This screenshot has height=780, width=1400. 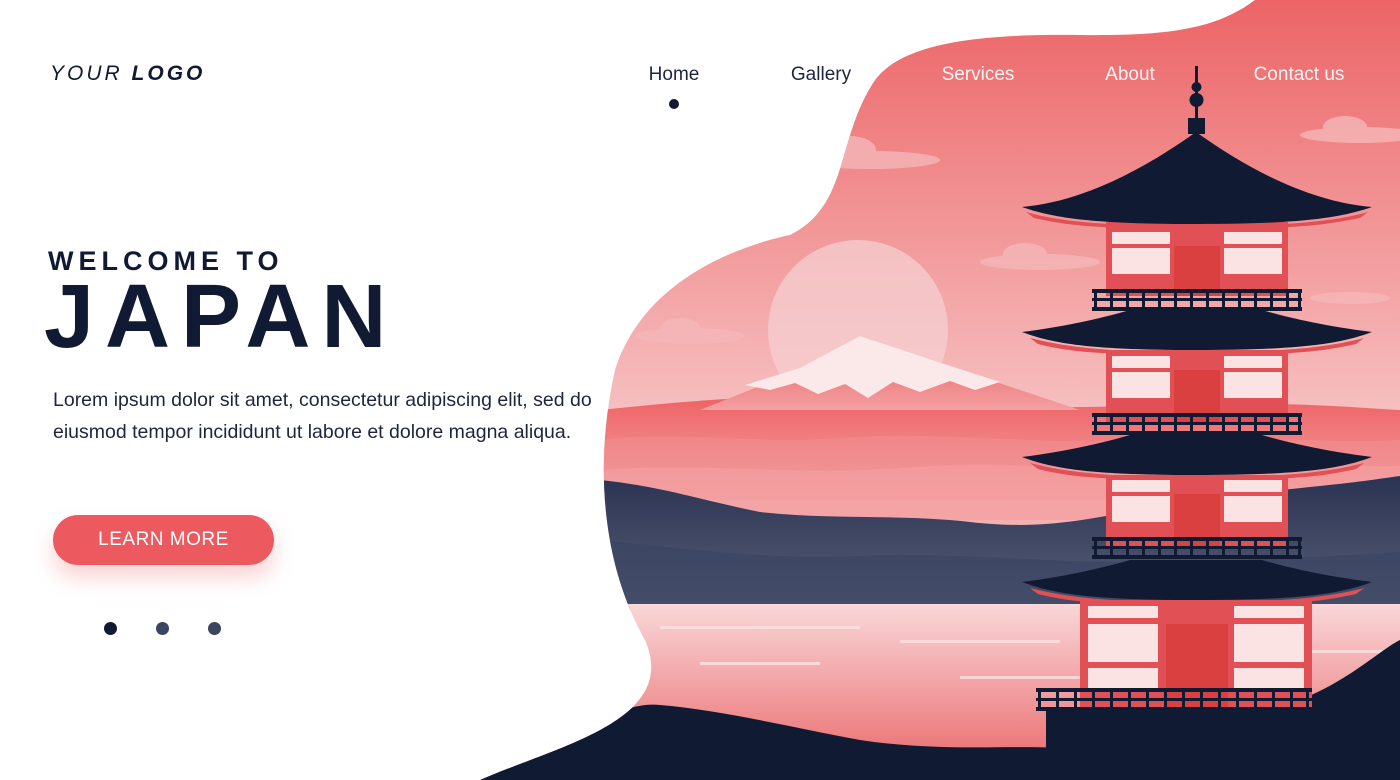 What do you see at coordinates (1299, 75) in the screenshot?
I see `nav-link-contact: Contact us` at bounding box center [1299, 75].